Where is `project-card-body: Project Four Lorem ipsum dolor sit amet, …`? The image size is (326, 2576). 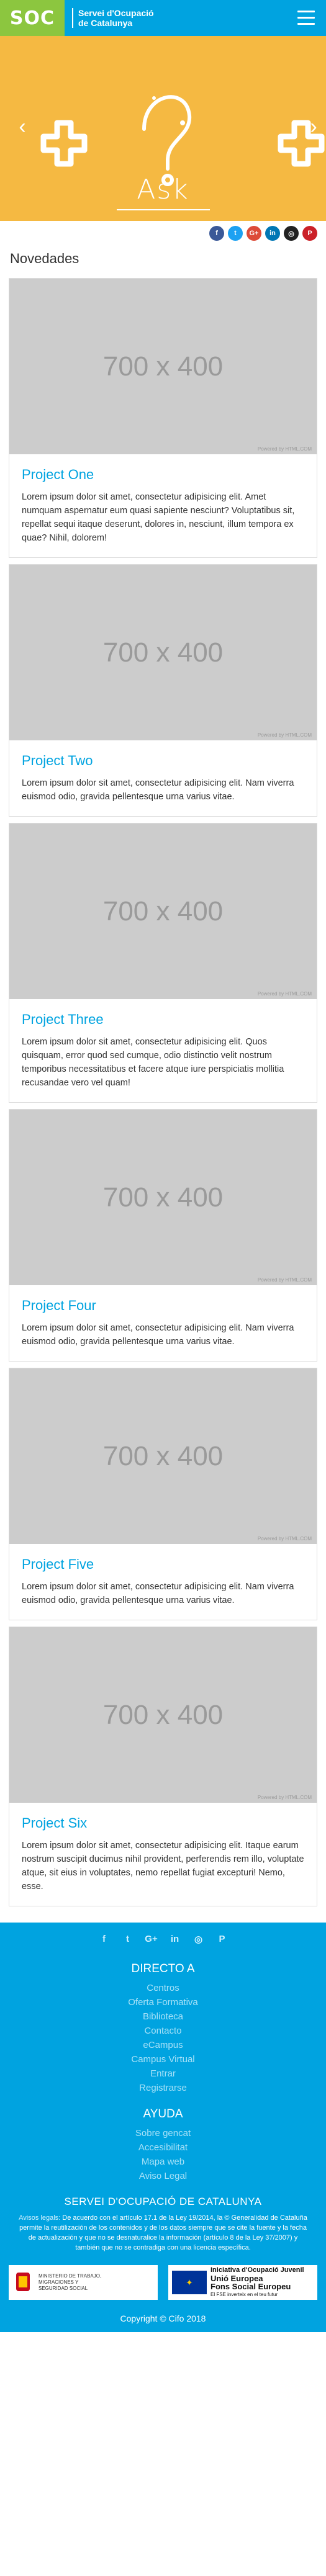 project-card-body: Project Four Lorem ipsum dolor sit amet, … is located at coordinates (163, 1323).